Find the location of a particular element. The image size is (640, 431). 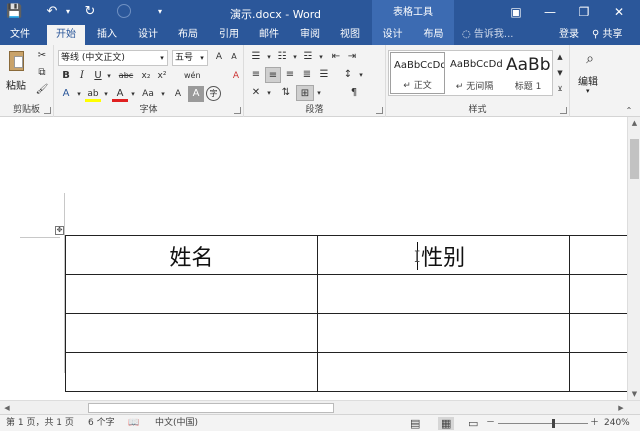

tab-design: 设计 is located at coordinates (148, 35).